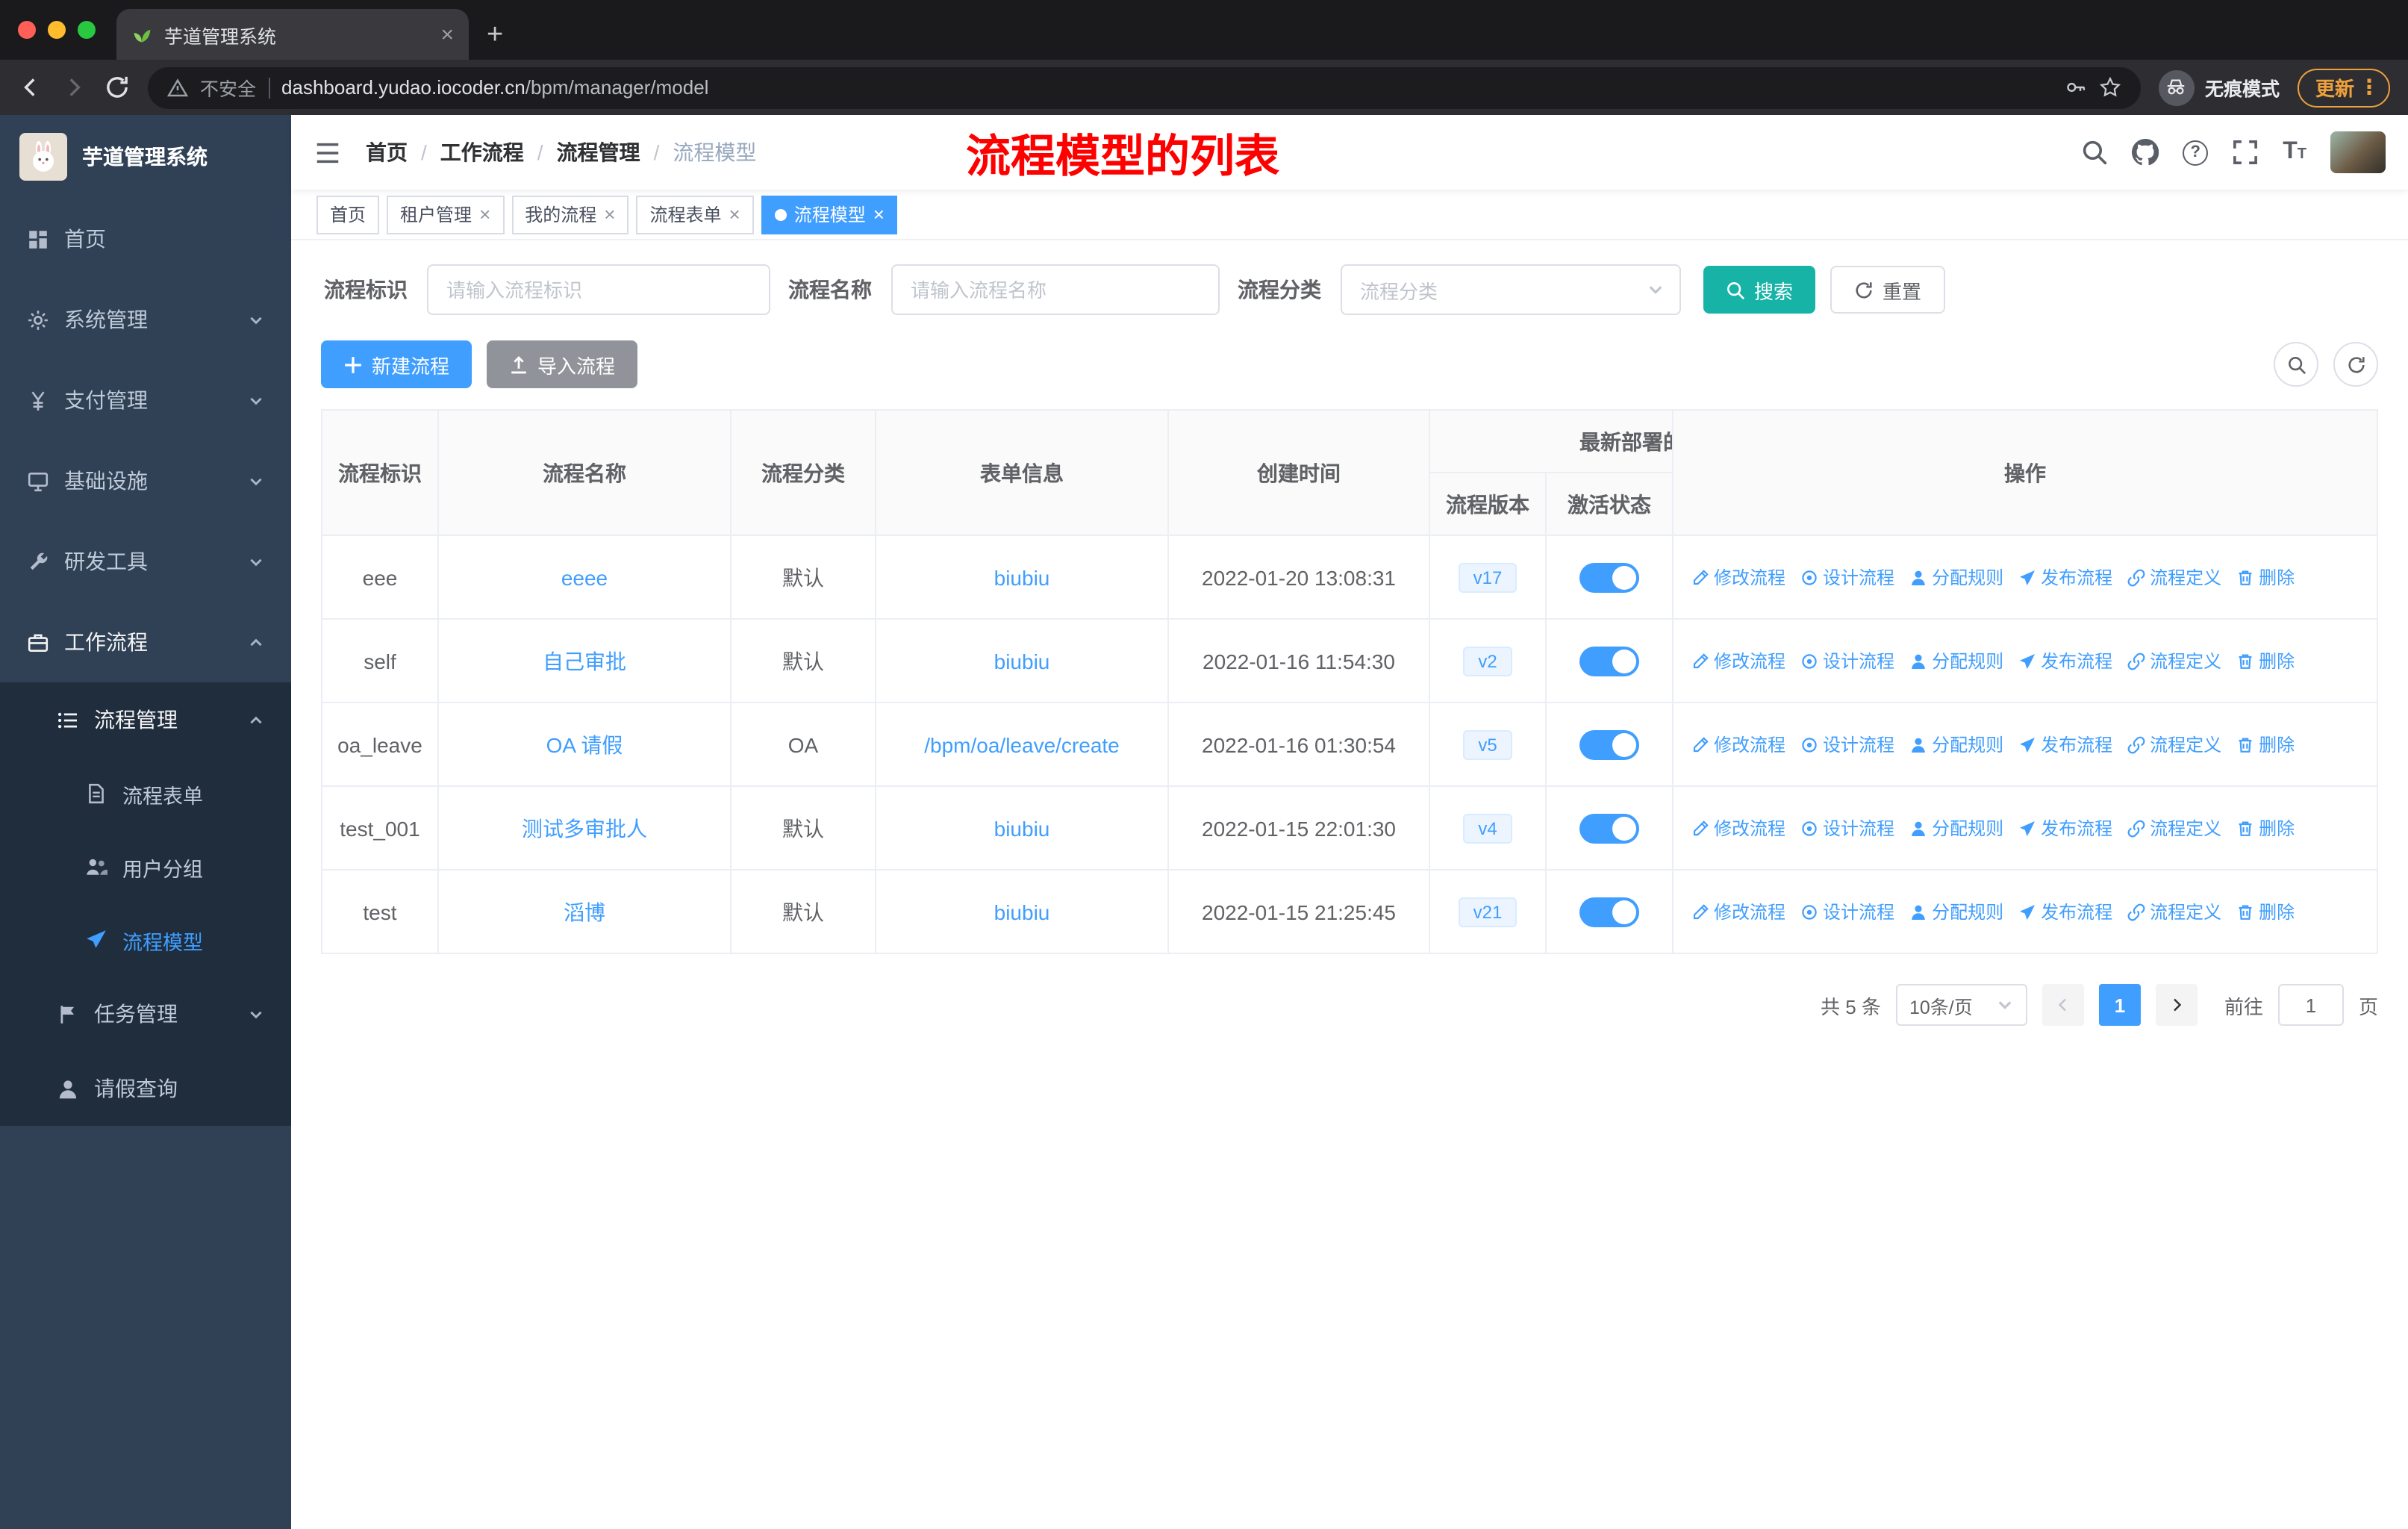  Describe the element at coordinates (446, 215) in the screenshot. I see `tag-tenant-management: 租户管理 ×` at that location.